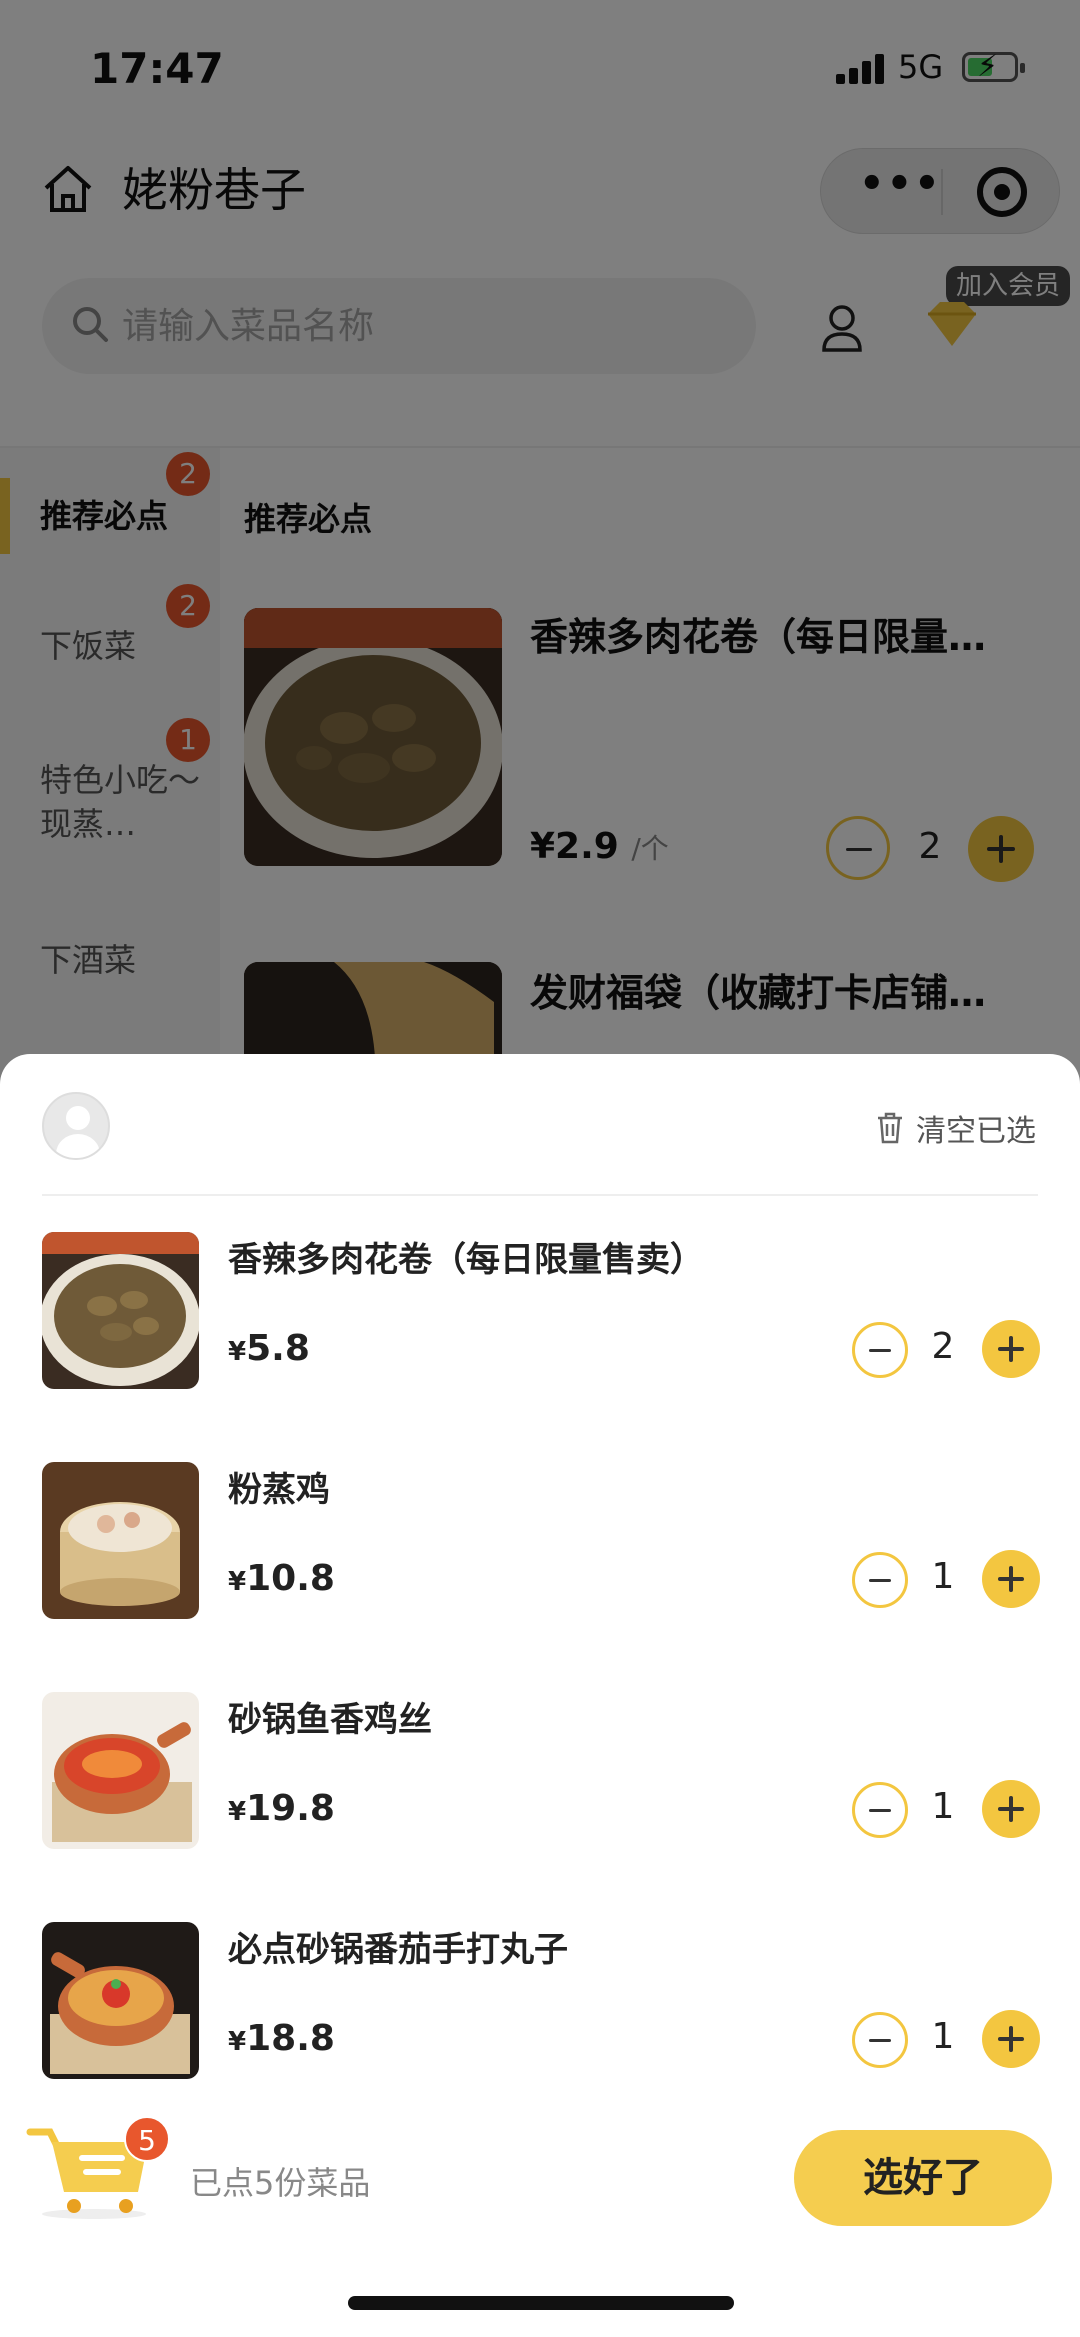  Describe the element at coordinates (330, 1720) in the screenshot. I see `cart-item-name: 砂锅鱼香鸡丝` at that location.